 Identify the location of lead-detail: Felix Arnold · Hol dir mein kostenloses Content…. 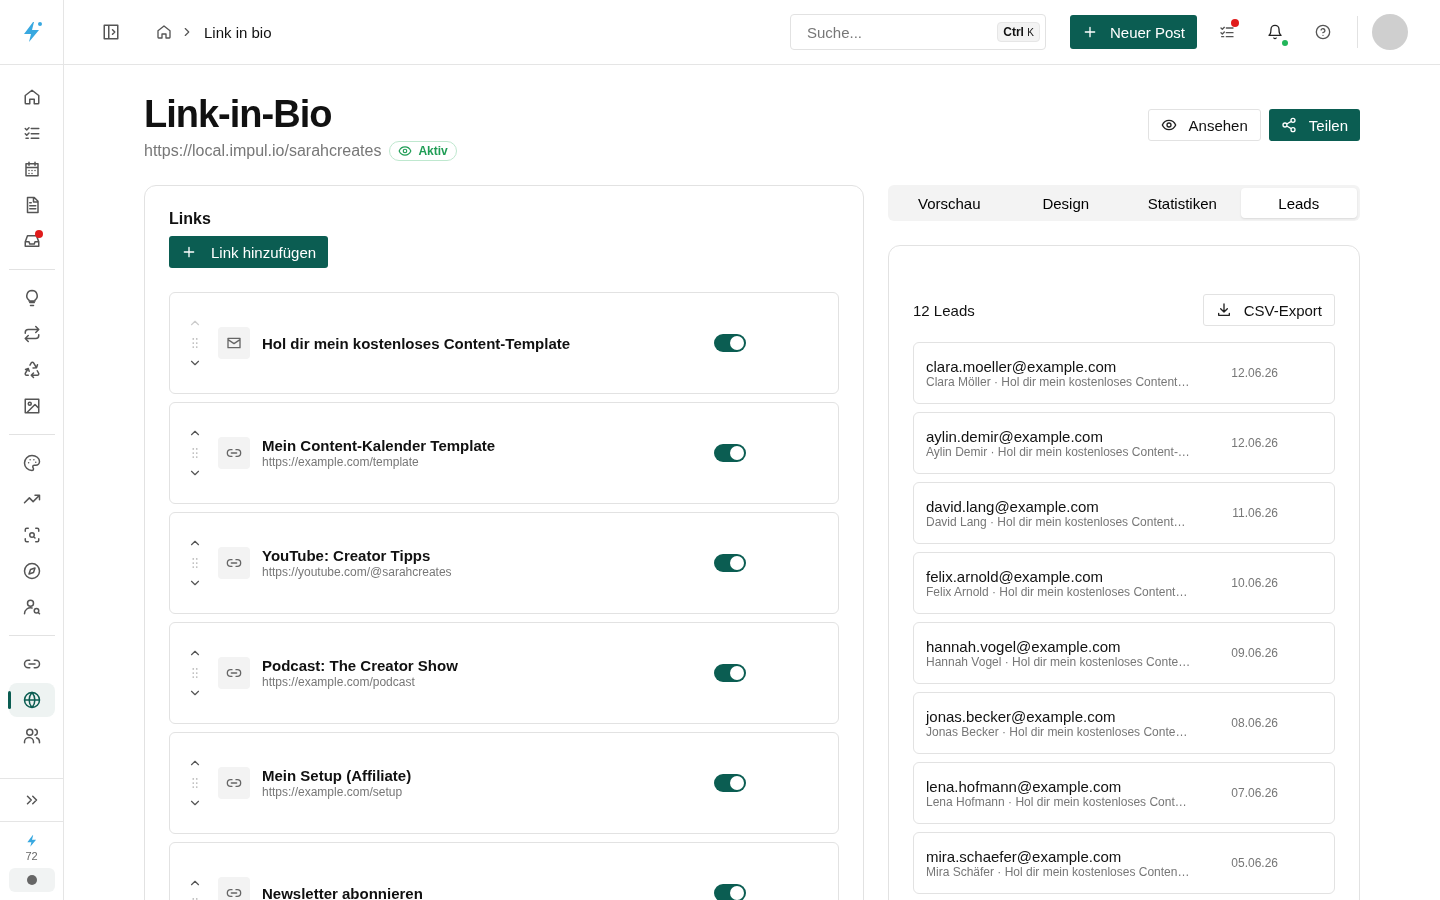
(1057, 591).